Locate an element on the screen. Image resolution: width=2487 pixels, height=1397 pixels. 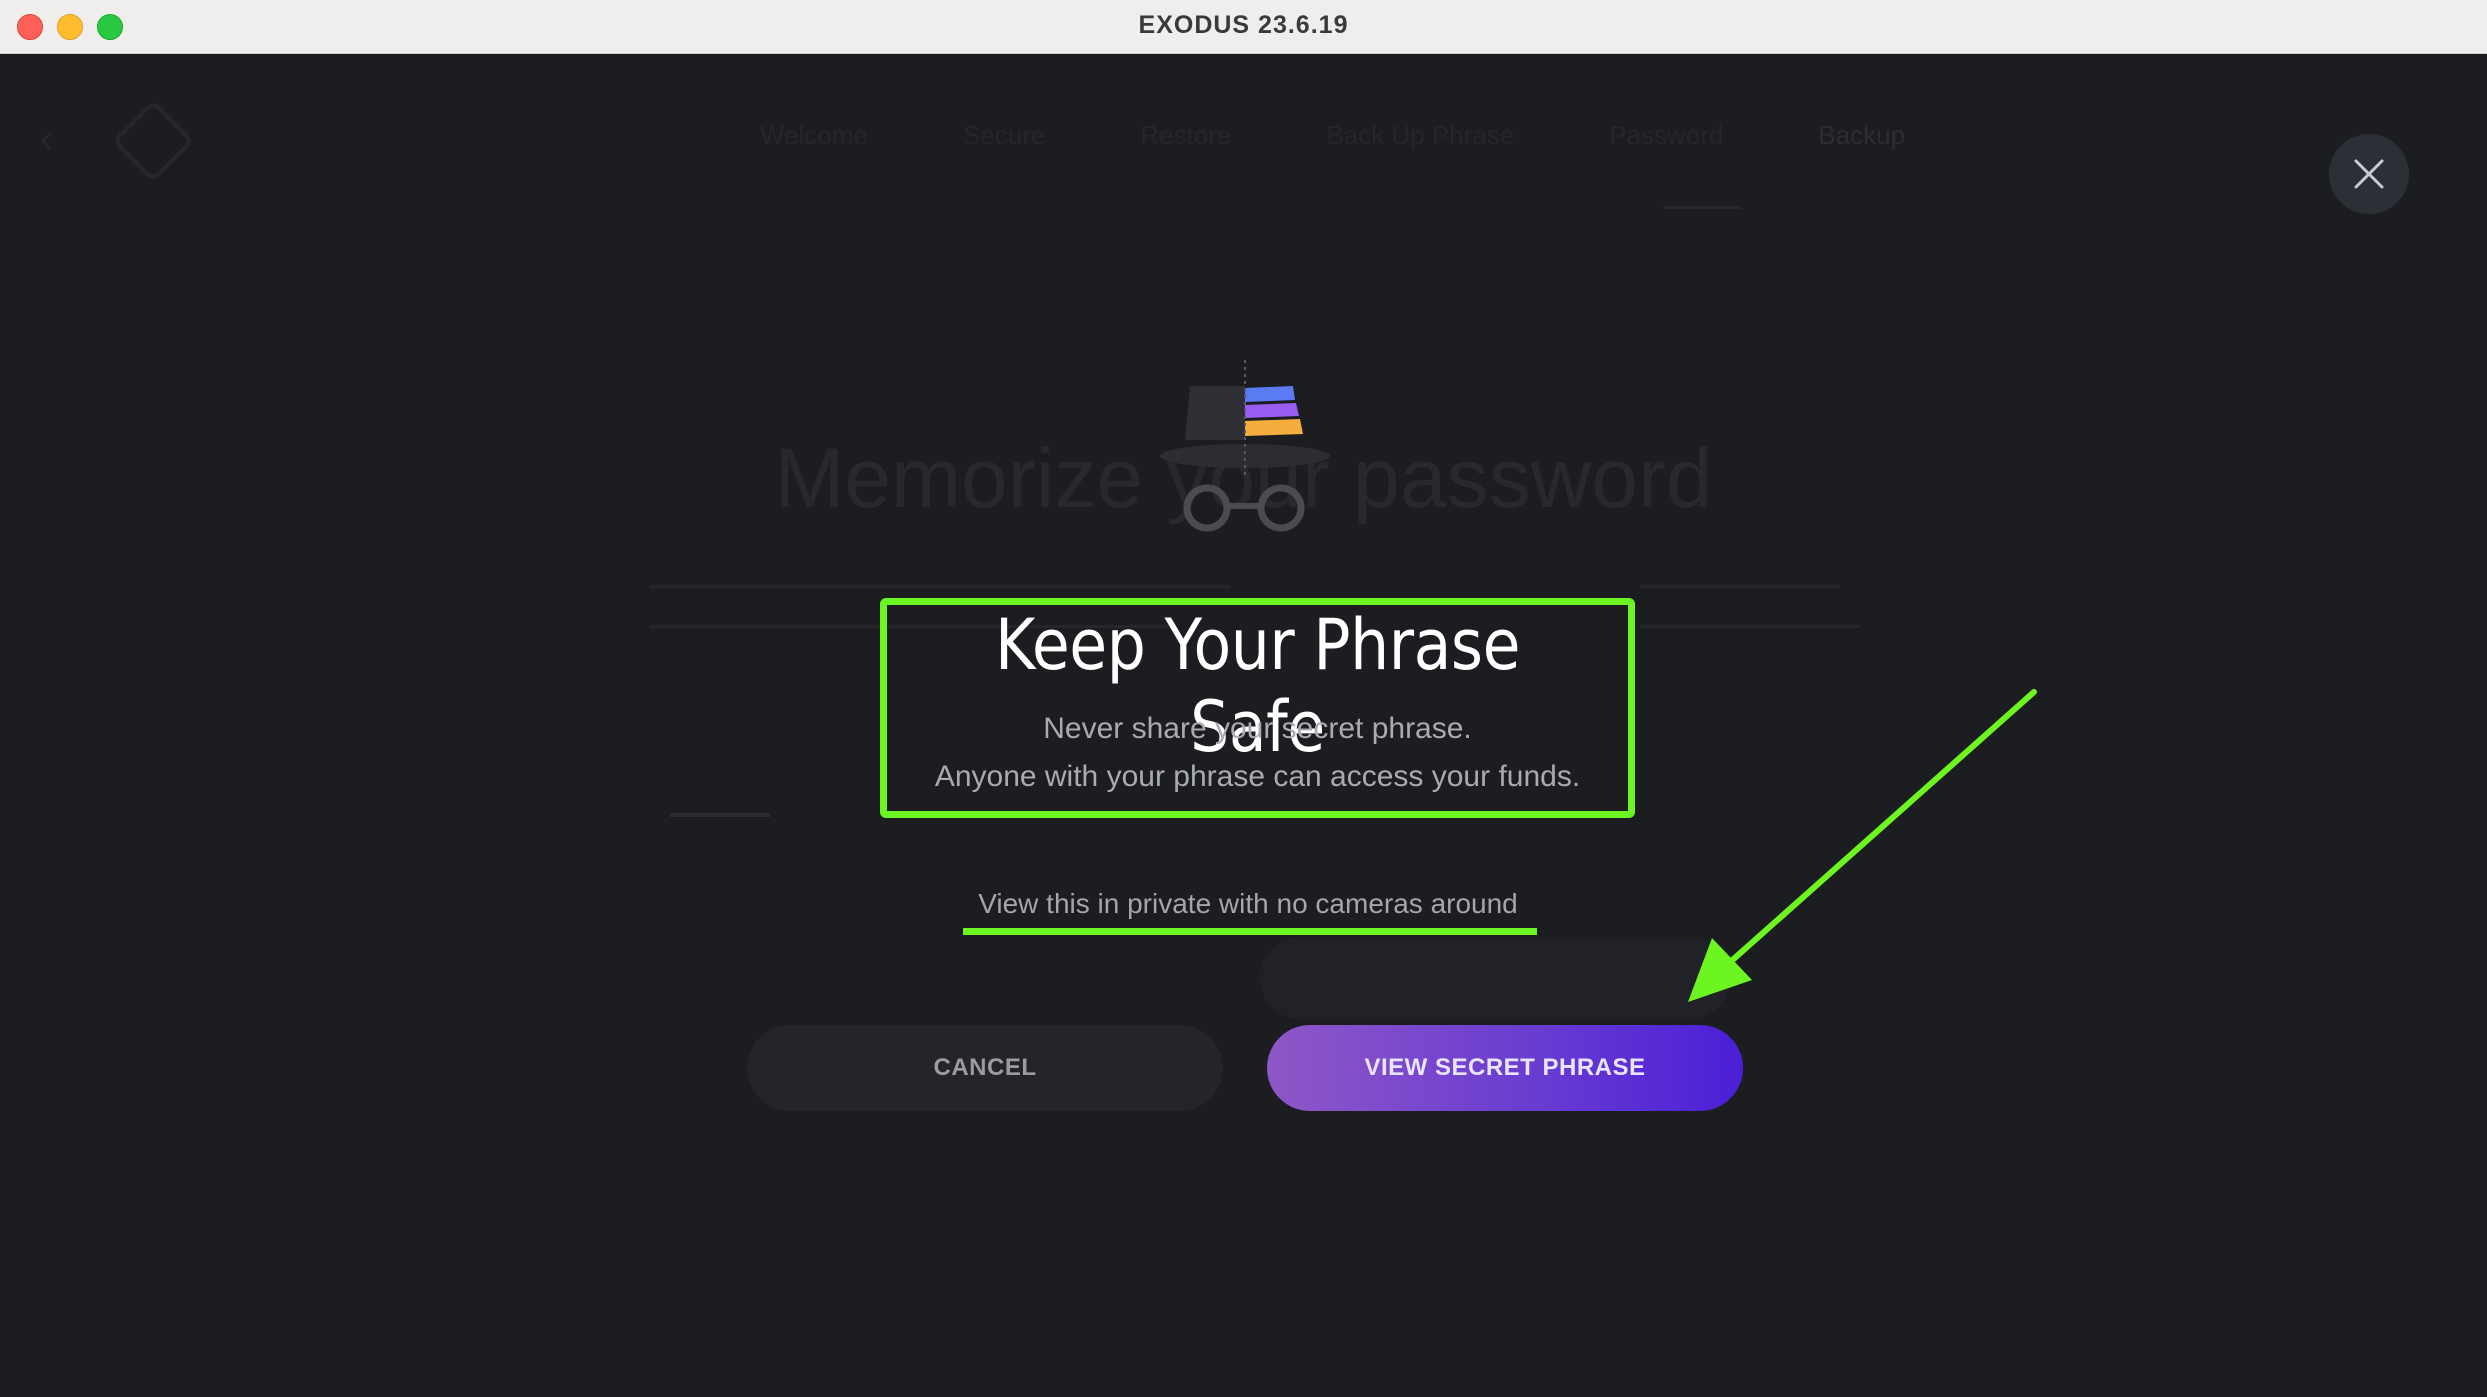
title-bar: EXODUS 23.6.19 is located at coordinates (1243, 27).